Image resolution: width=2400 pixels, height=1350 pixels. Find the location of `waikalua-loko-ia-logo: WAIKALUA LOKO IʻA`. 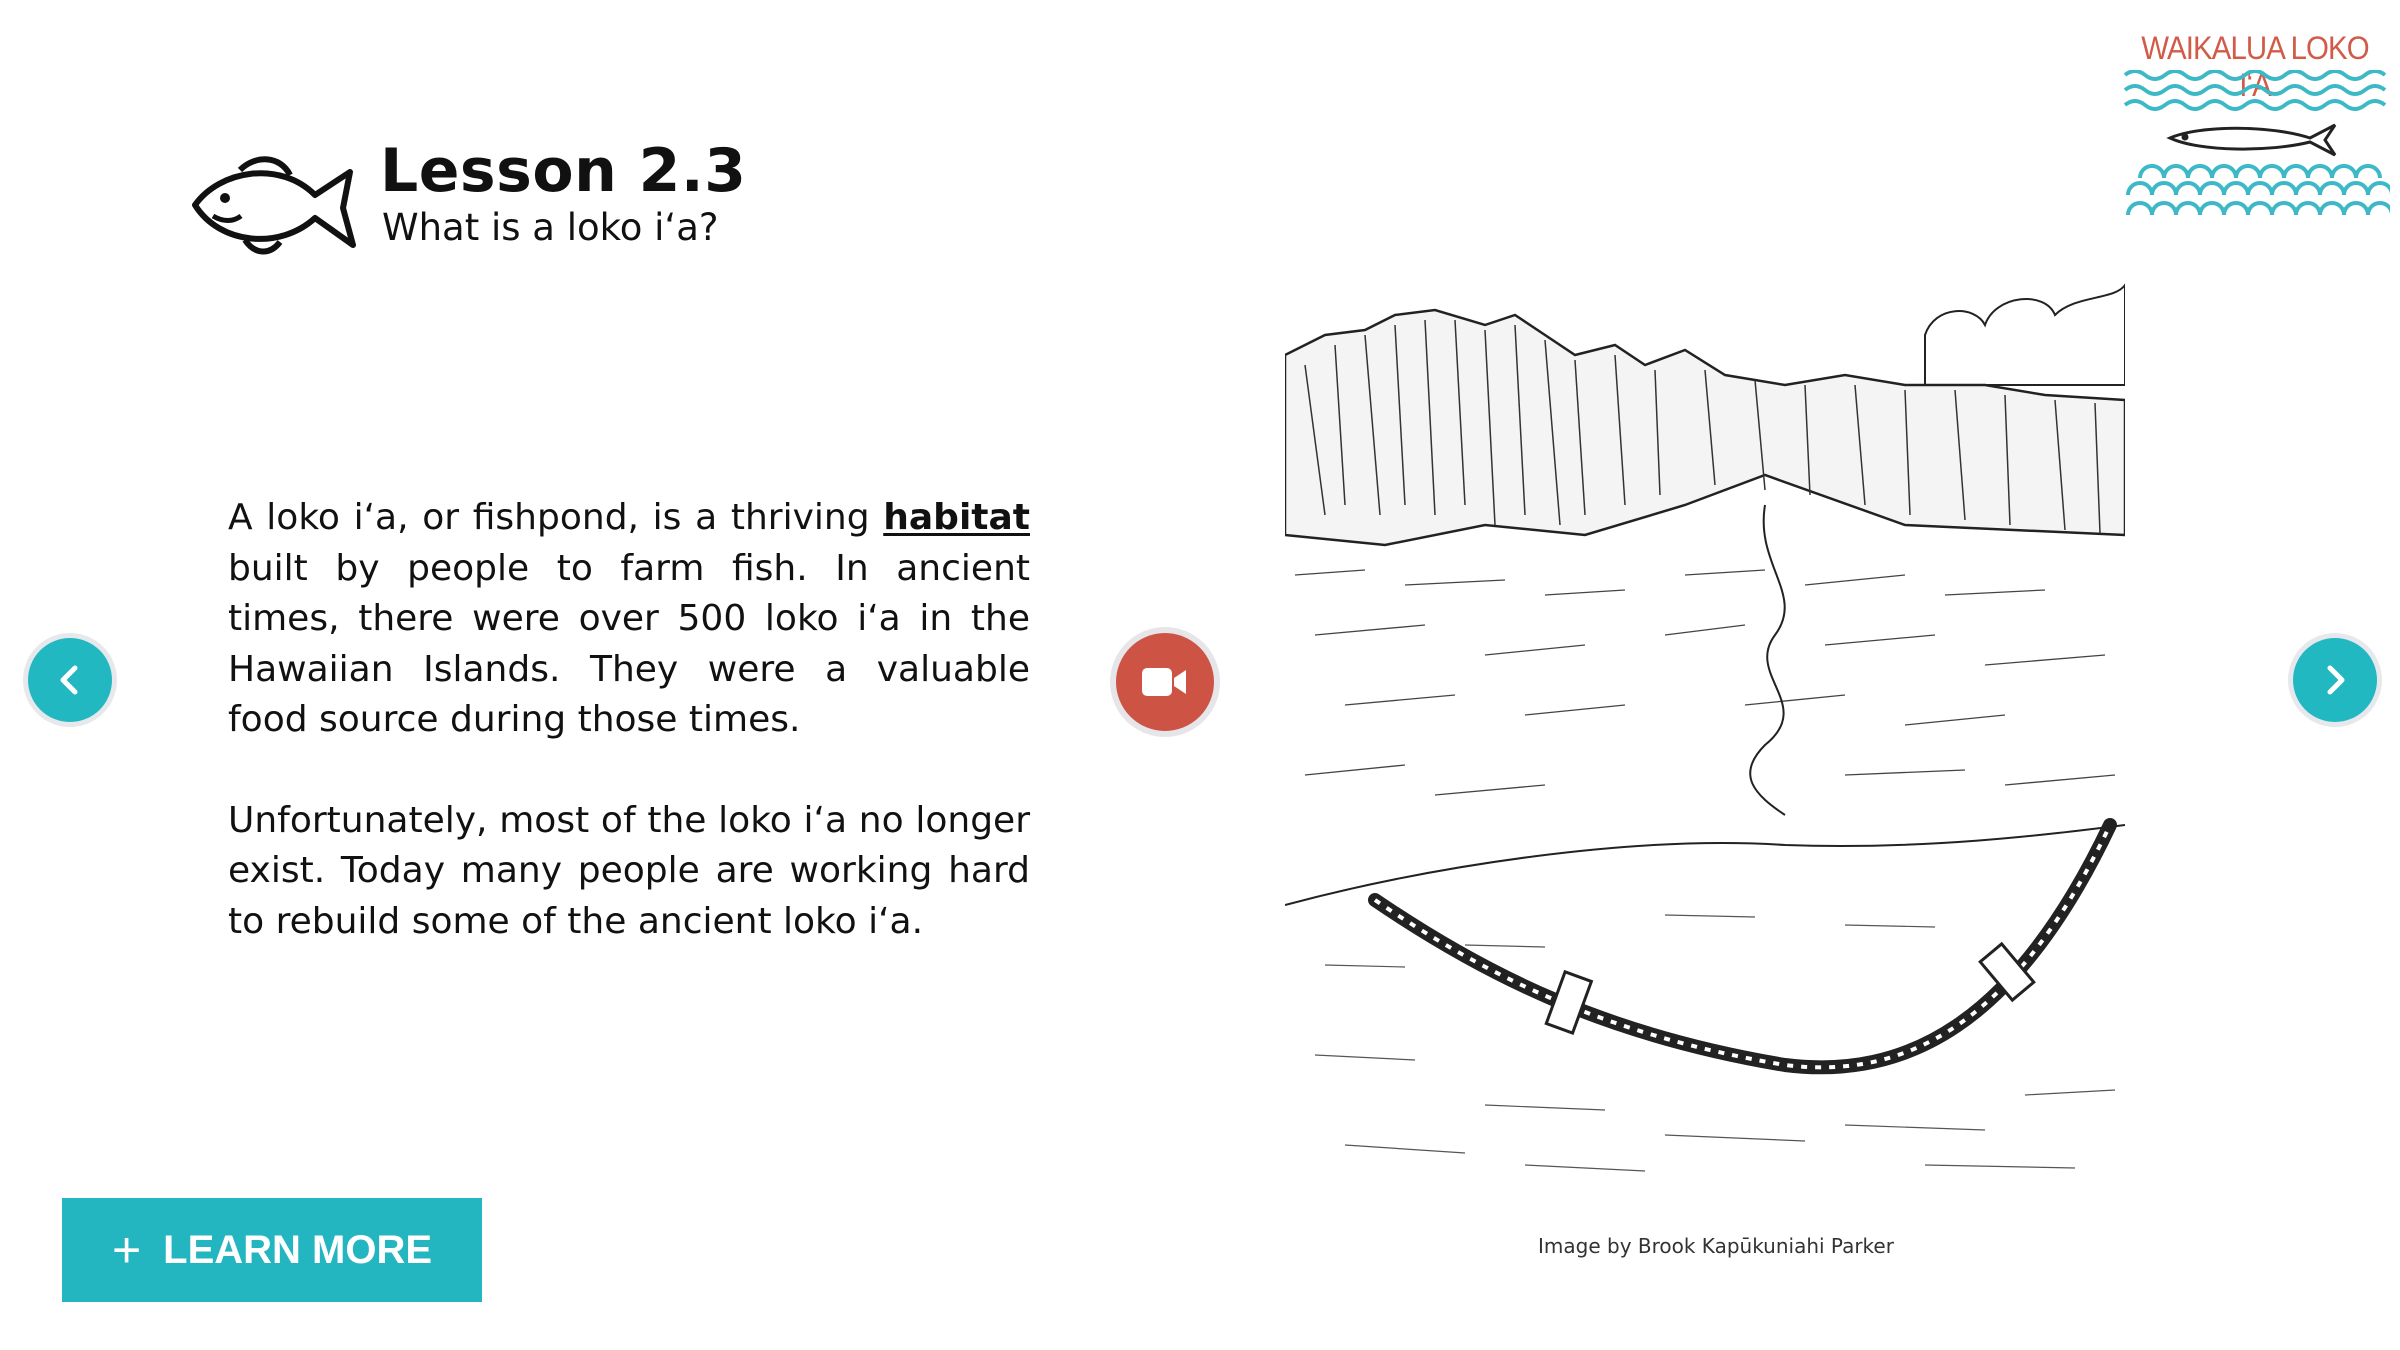

waikalua-loko-ia-logo: WAIKALUA LOKO IʻA is located at coordinates (2255, 130).